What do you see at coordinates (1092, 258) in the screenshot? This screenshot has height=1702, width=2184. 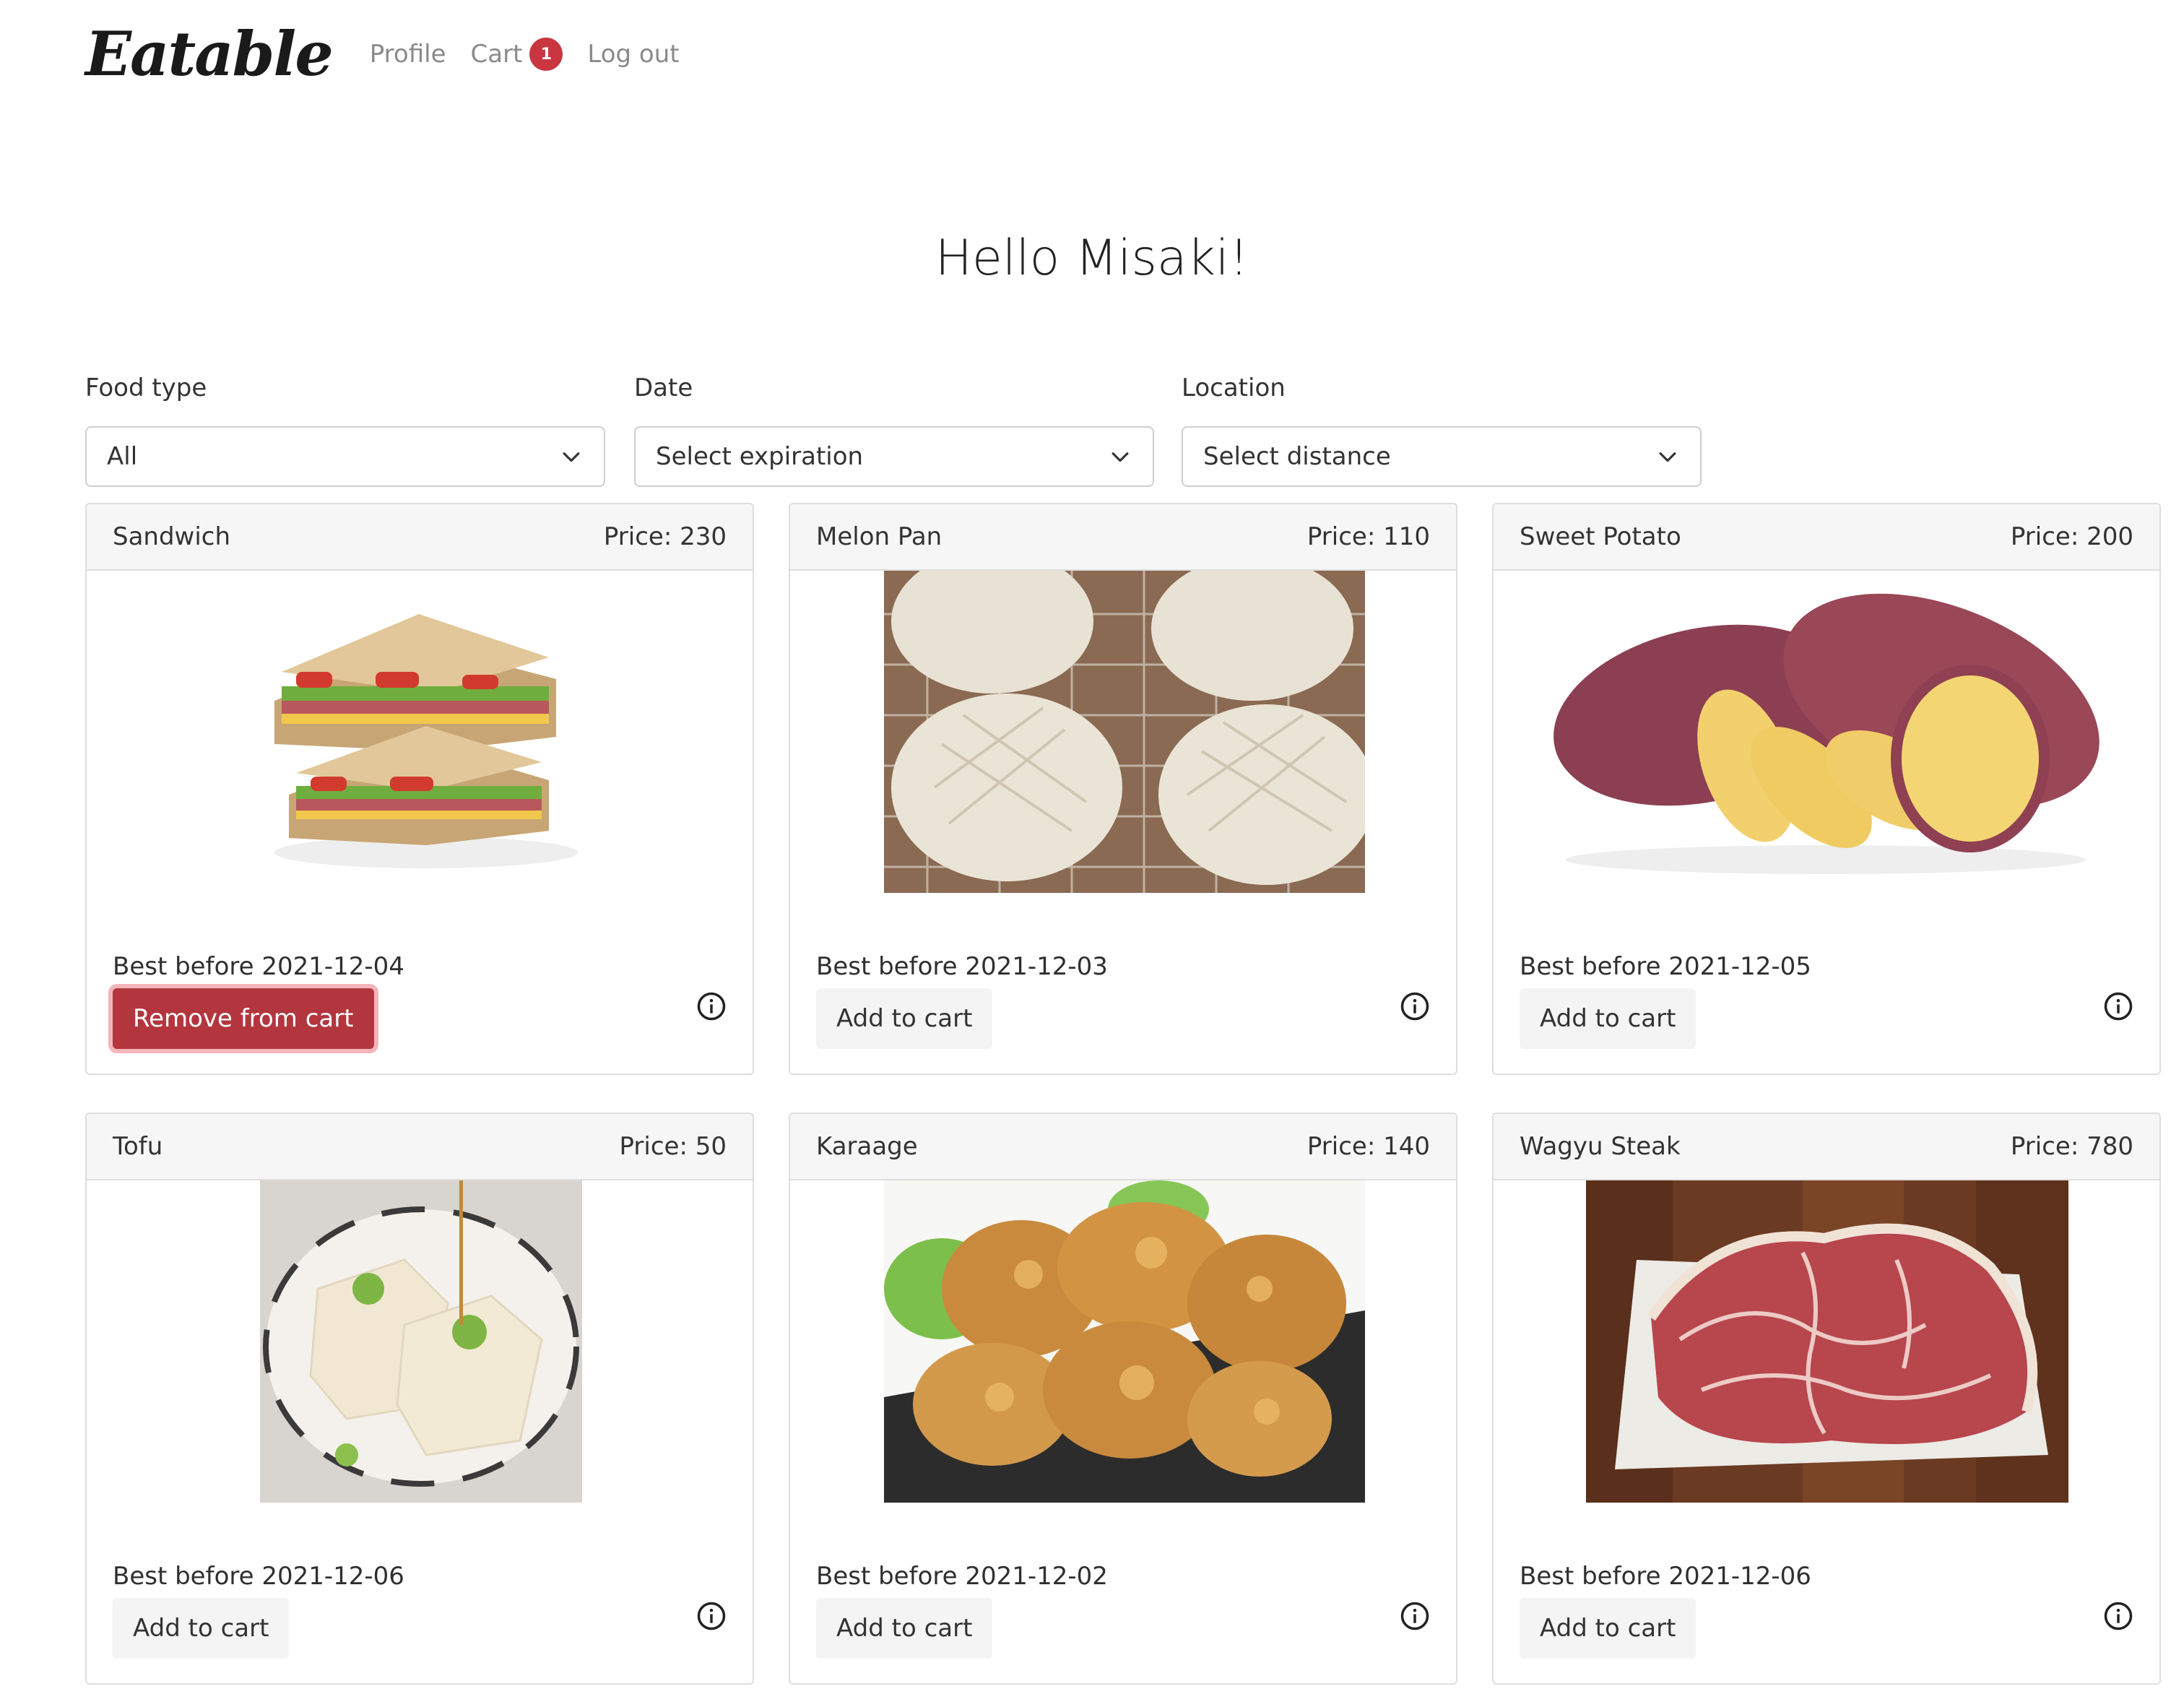 I see `page-title: Hello Misaki!` at bounding box center [1092, 258].